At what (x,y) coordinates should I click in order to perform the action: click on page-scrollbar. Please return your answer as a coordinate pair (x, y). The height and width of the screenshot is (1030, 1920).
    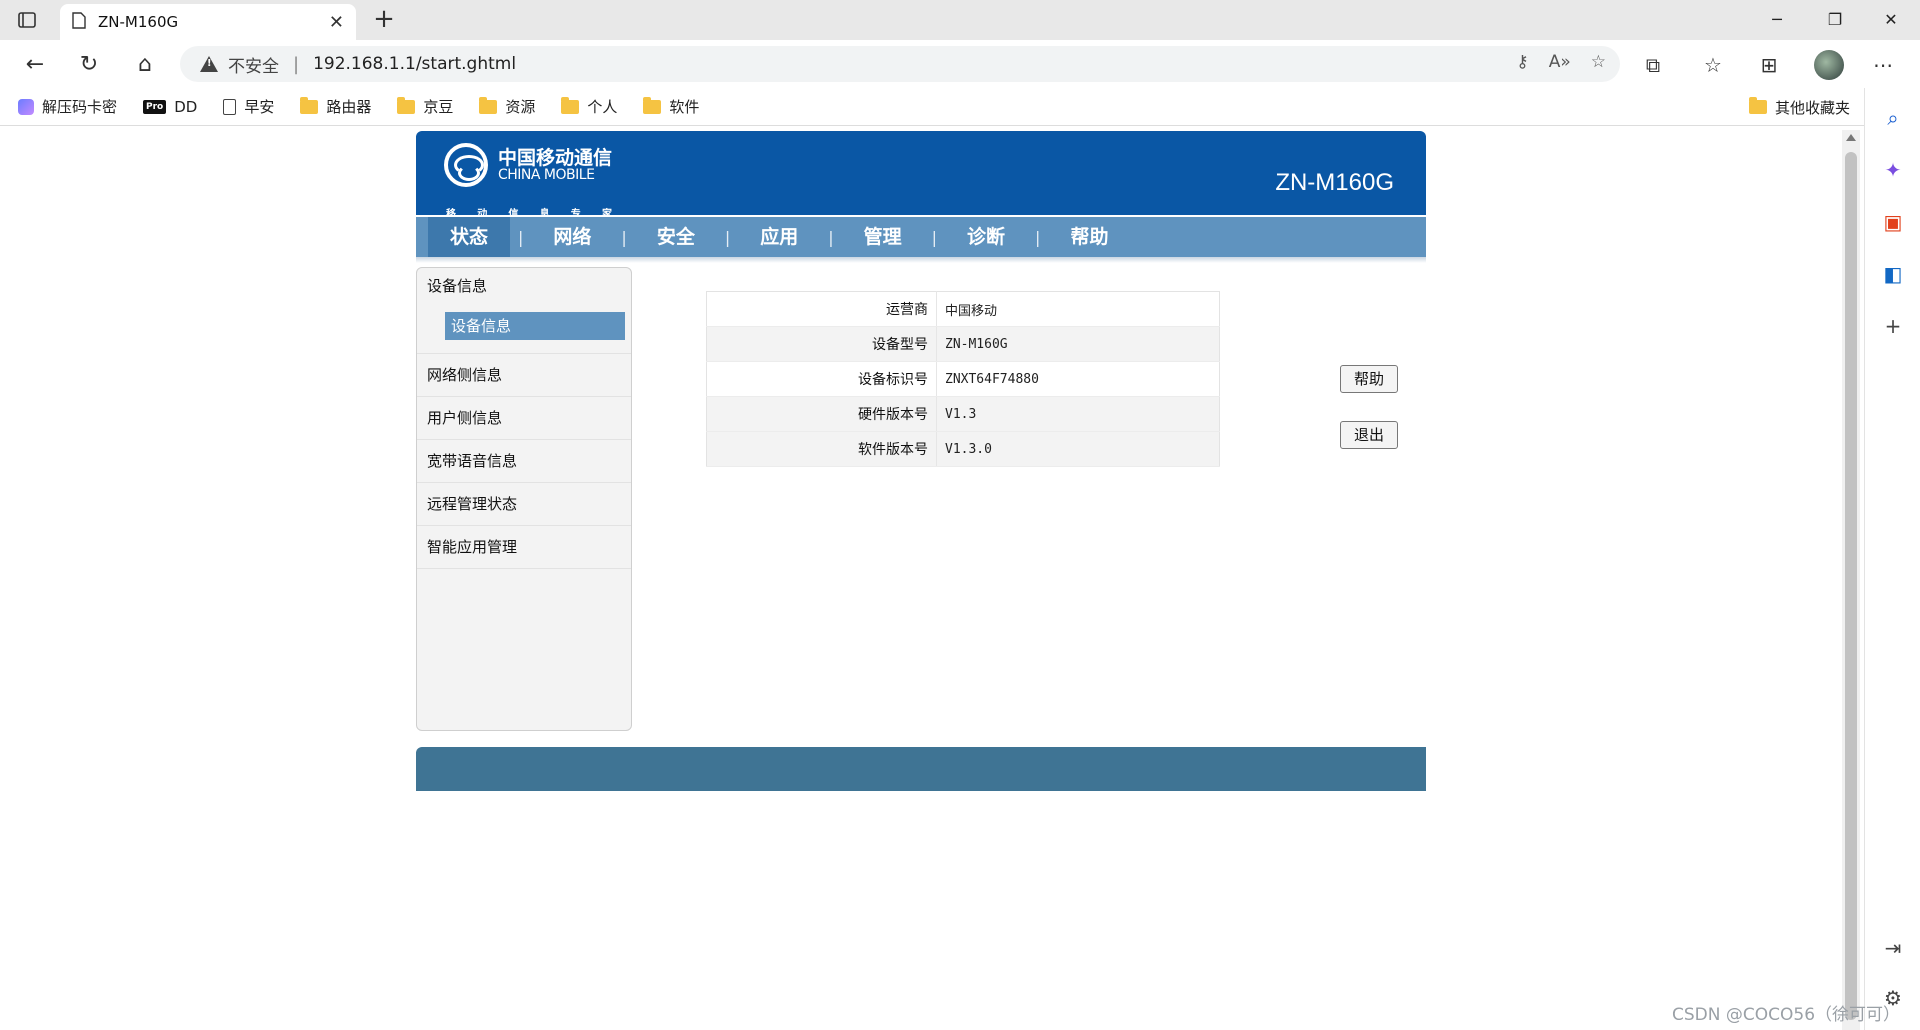
    Looking at the image, I should click on (1851, 580).